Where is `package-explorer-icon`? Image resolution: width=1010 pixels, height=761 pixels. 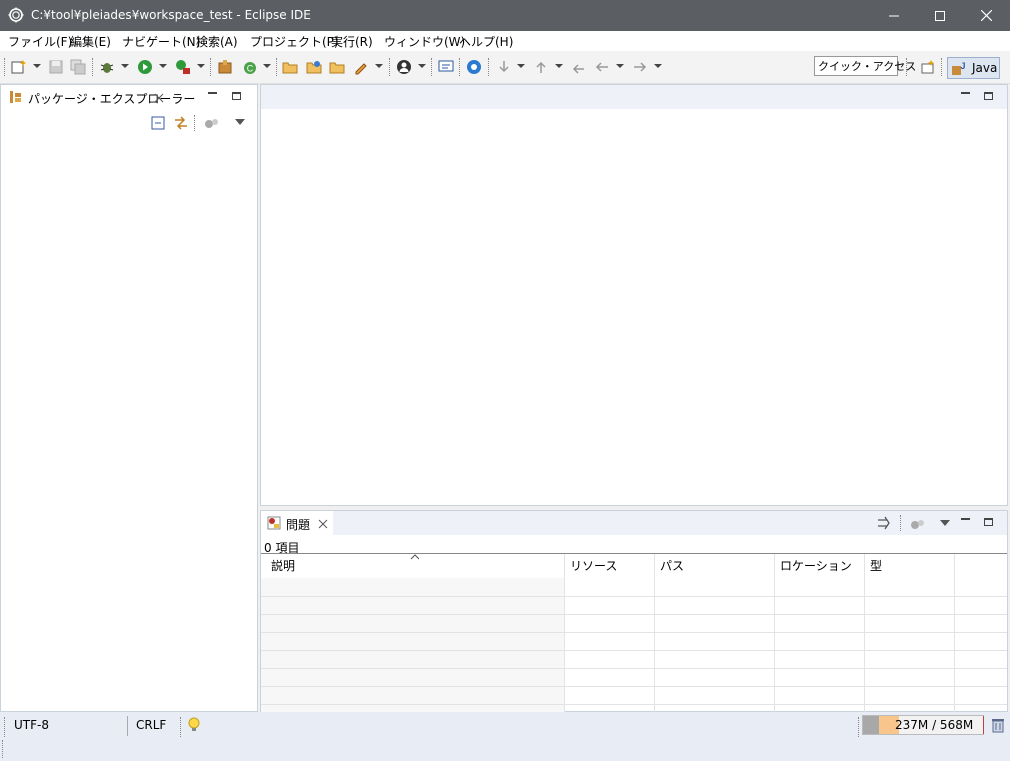 package-explorer-icon is located at coordinates (15, 97).